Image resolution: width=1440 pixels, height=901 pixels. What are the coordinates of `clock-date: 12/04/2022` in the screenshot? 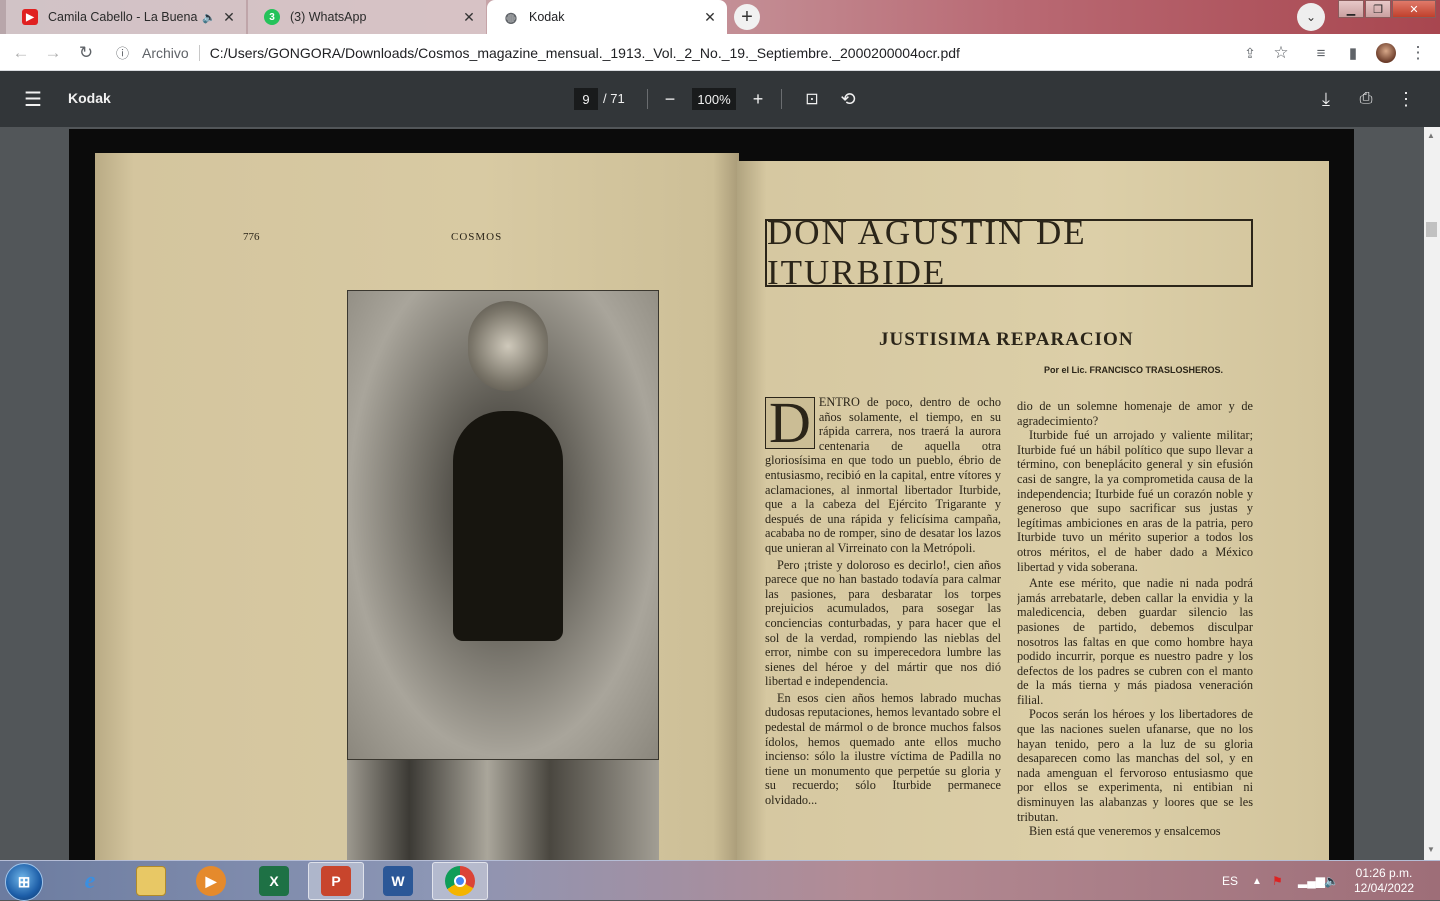 It's located at (1384, 888).